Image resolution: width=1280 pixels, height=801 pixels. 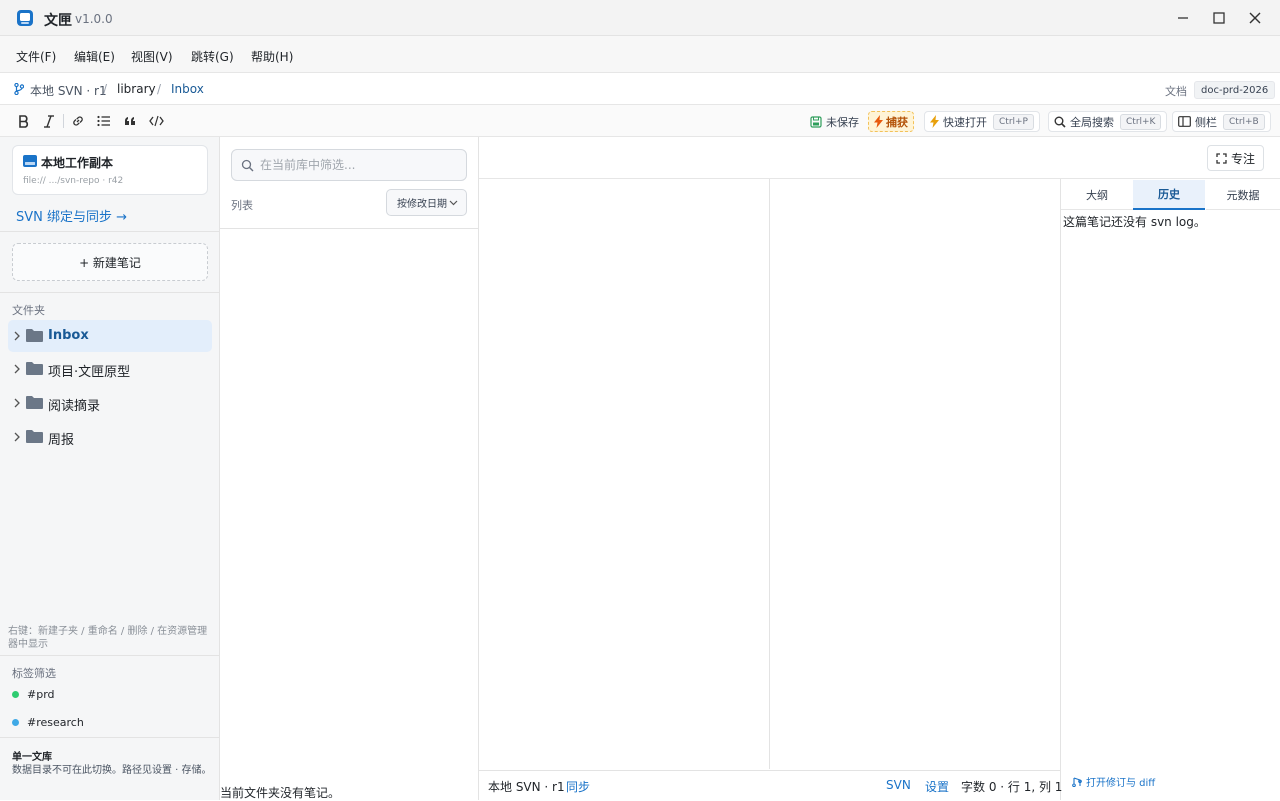 I want to click on menu-go: 跳转(G), so click(x=212, y=56).